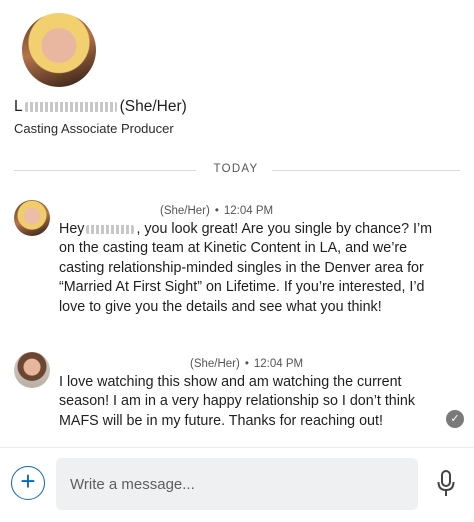 The width and height of the screenshot is (474, 522). I want to click on redacted-recipient-name, so click(110, 229).